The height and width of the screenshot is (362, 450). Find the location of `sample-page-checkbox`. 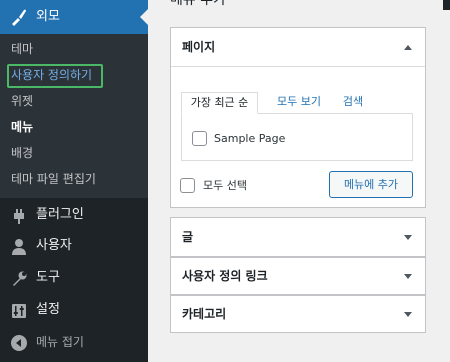

sample-page-checkbox is located at coordinates (199, 138).